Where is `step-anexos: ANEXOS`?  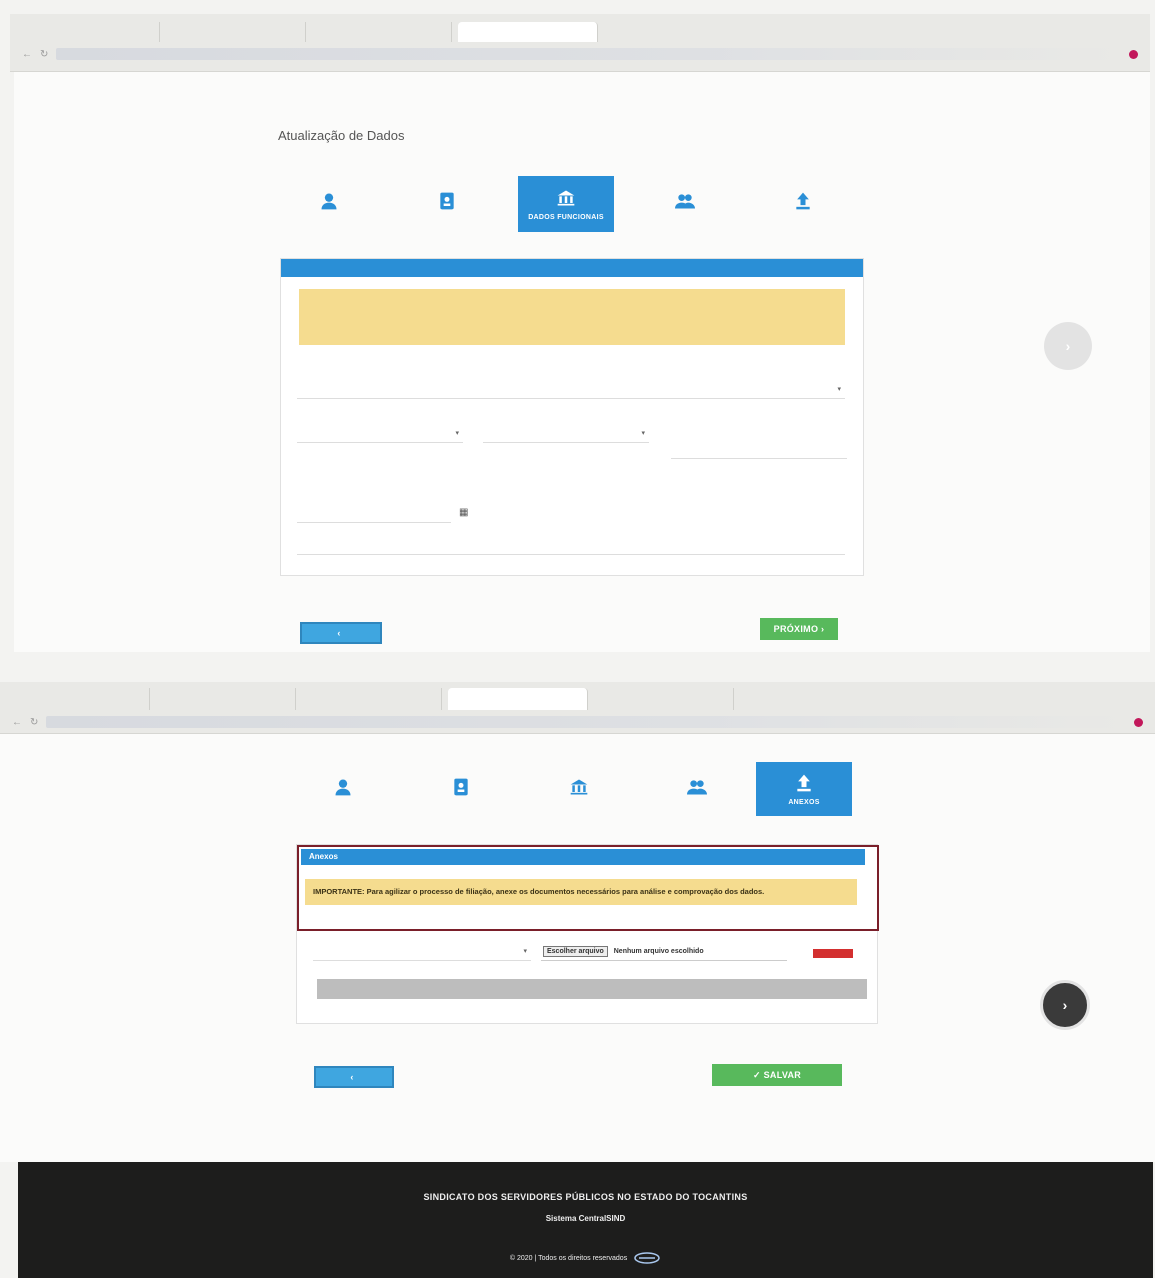 step-anexos: ANEXOS is located at coordinates (804, 789).